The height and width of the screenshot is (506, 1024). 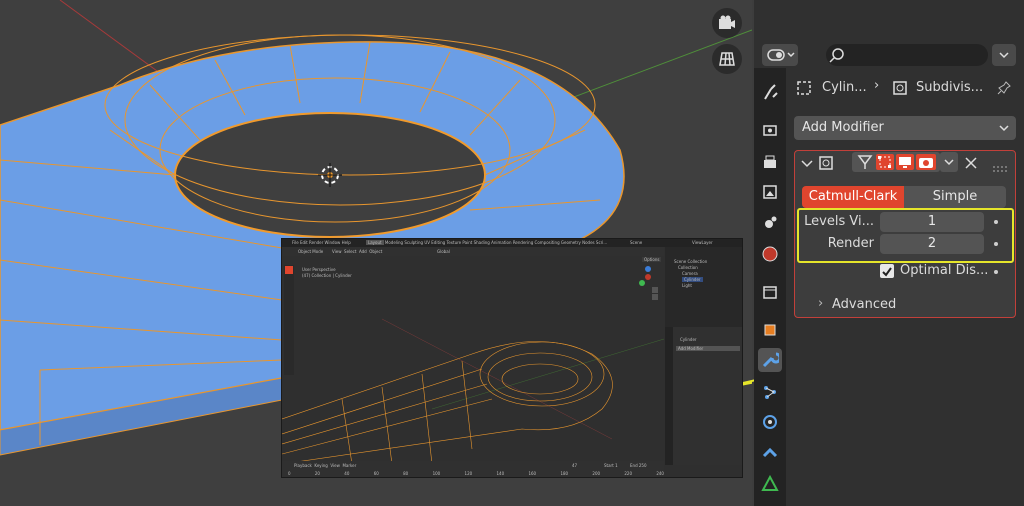 I want to click on advanced-section-label: Advanced, so click(x=864, y=304).